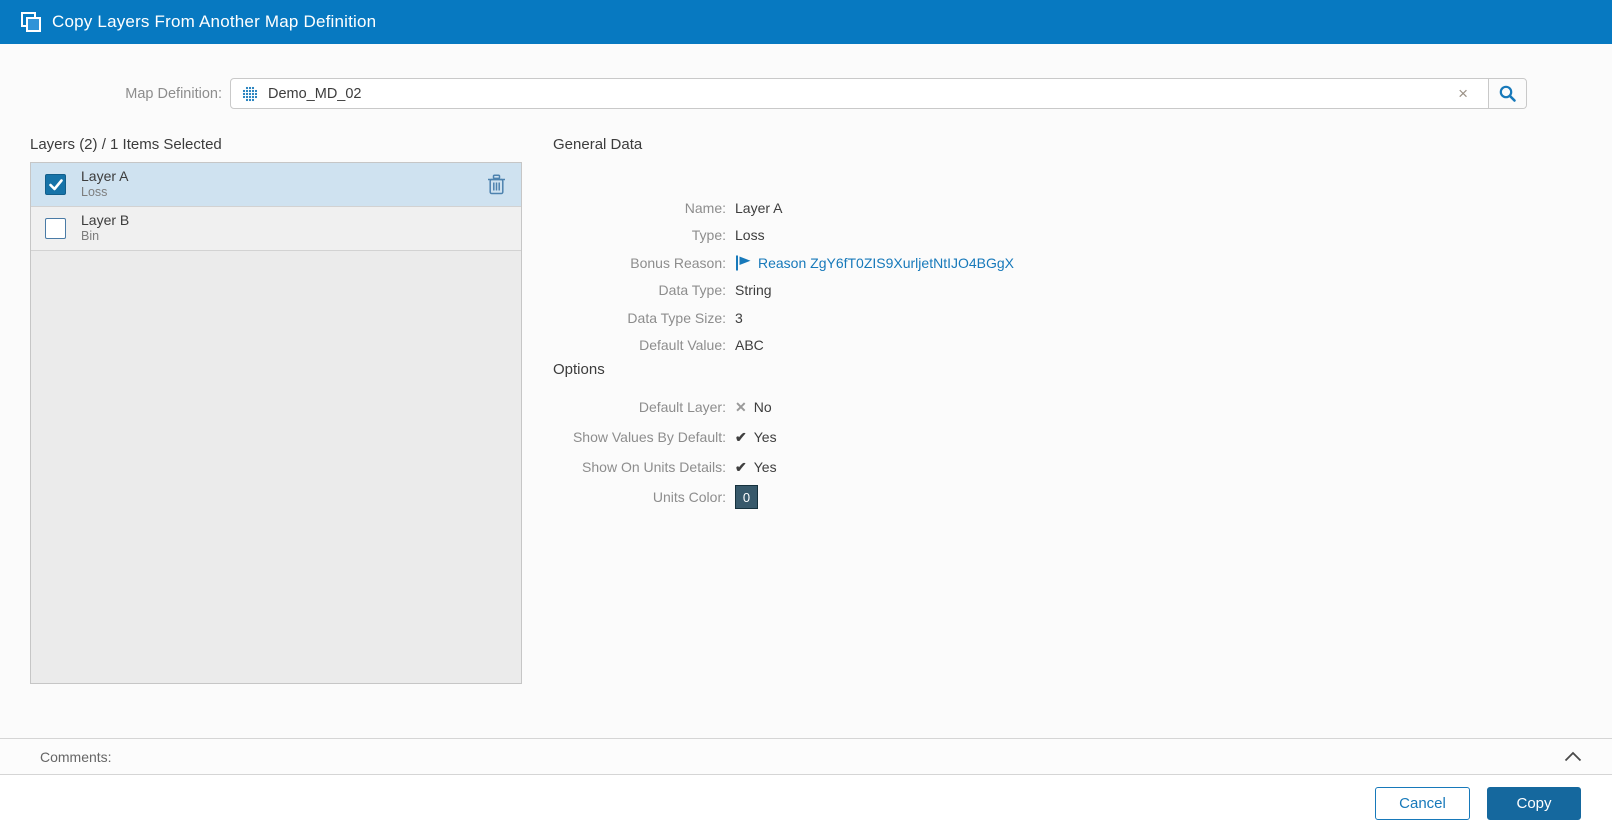  Describe the element at coordinates (746, 497) in the screenshot. I see `units-color-badge: 0` at that location.